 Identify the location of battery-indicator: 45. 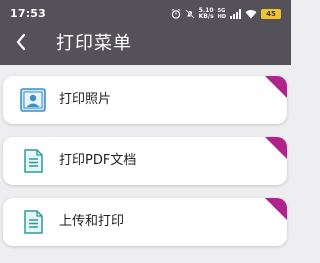
(271, 14).